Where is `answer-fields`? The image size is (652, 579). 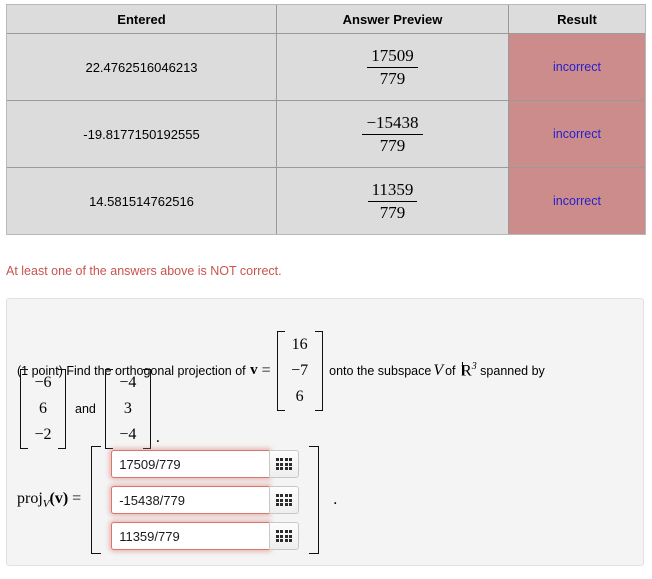
answer-fields is located at coordinates (205, 500).